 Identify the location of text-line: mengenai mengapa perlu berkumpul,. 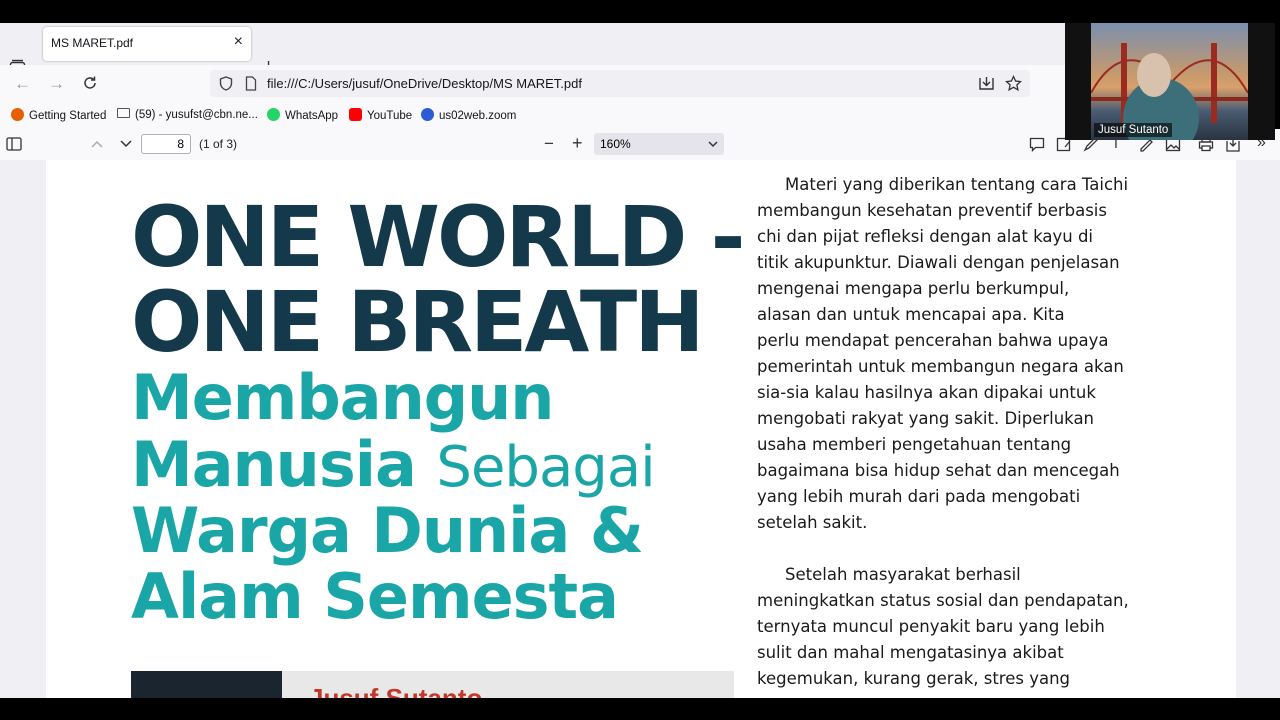
(913, 288).